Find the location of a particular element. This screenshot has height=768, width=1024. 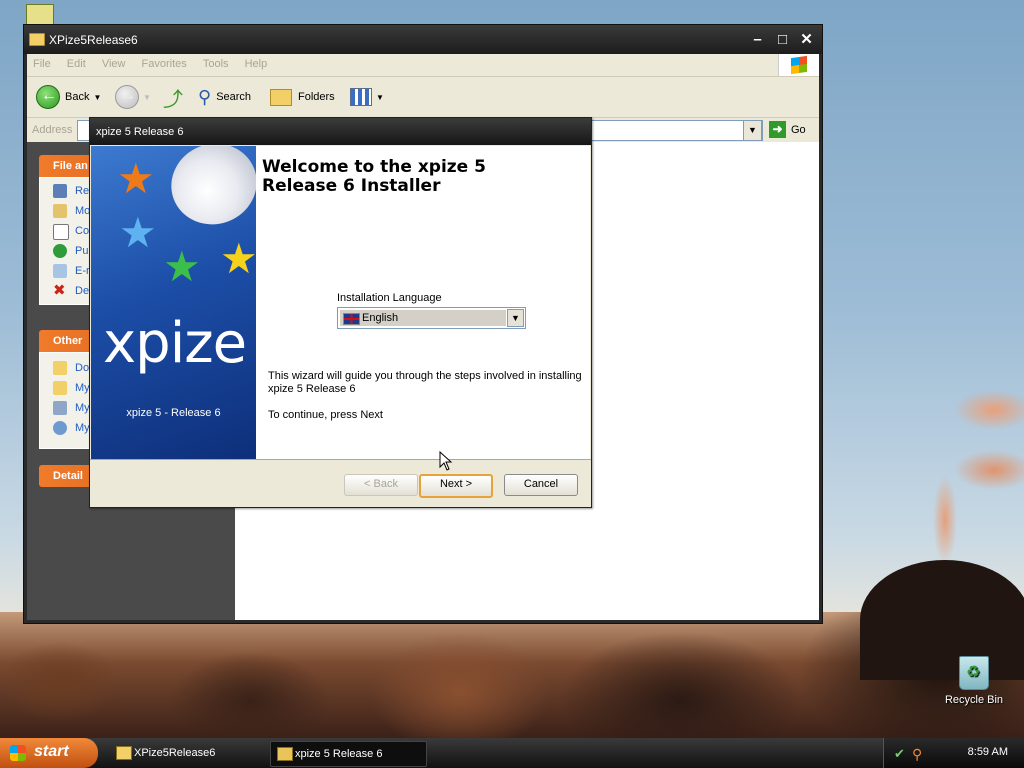

language-value: English is located at coordinates (380, 318).